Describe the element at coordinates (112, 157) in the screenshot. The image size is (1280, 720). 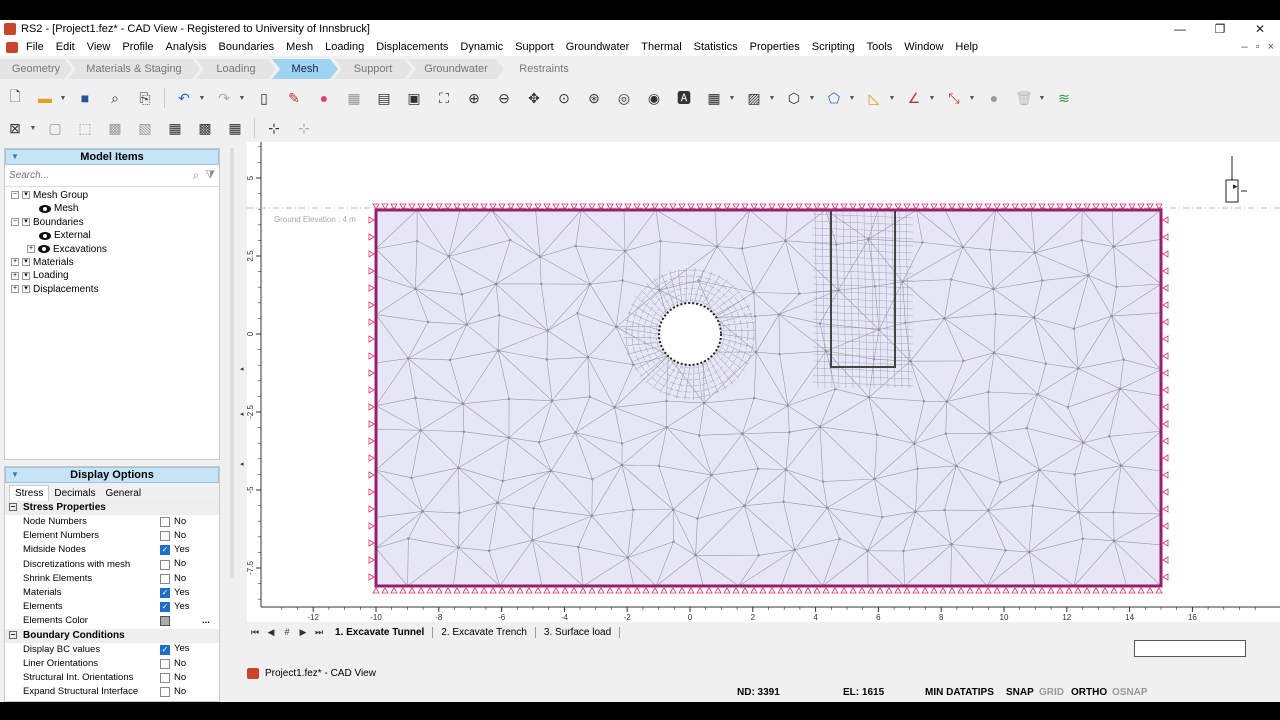
I see `model-items-header: ▼ Model Items` at that location.